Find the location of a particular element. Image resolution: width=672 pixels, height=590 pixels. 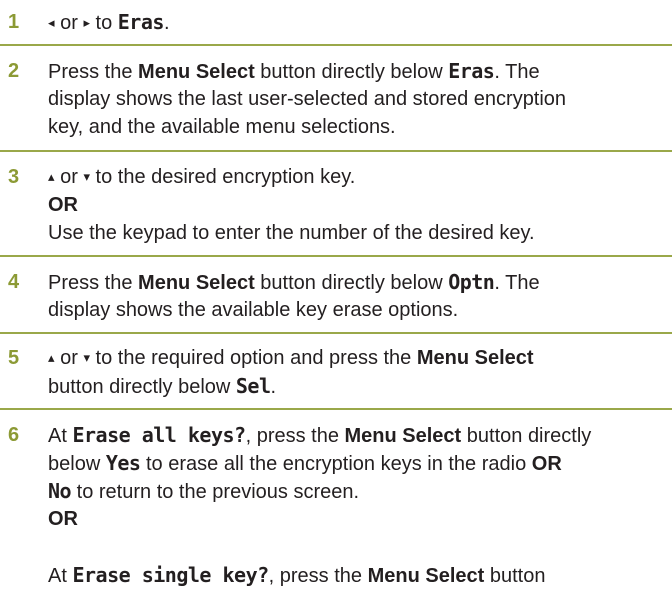

step-number: 3 is located at coordinates (14, 177).